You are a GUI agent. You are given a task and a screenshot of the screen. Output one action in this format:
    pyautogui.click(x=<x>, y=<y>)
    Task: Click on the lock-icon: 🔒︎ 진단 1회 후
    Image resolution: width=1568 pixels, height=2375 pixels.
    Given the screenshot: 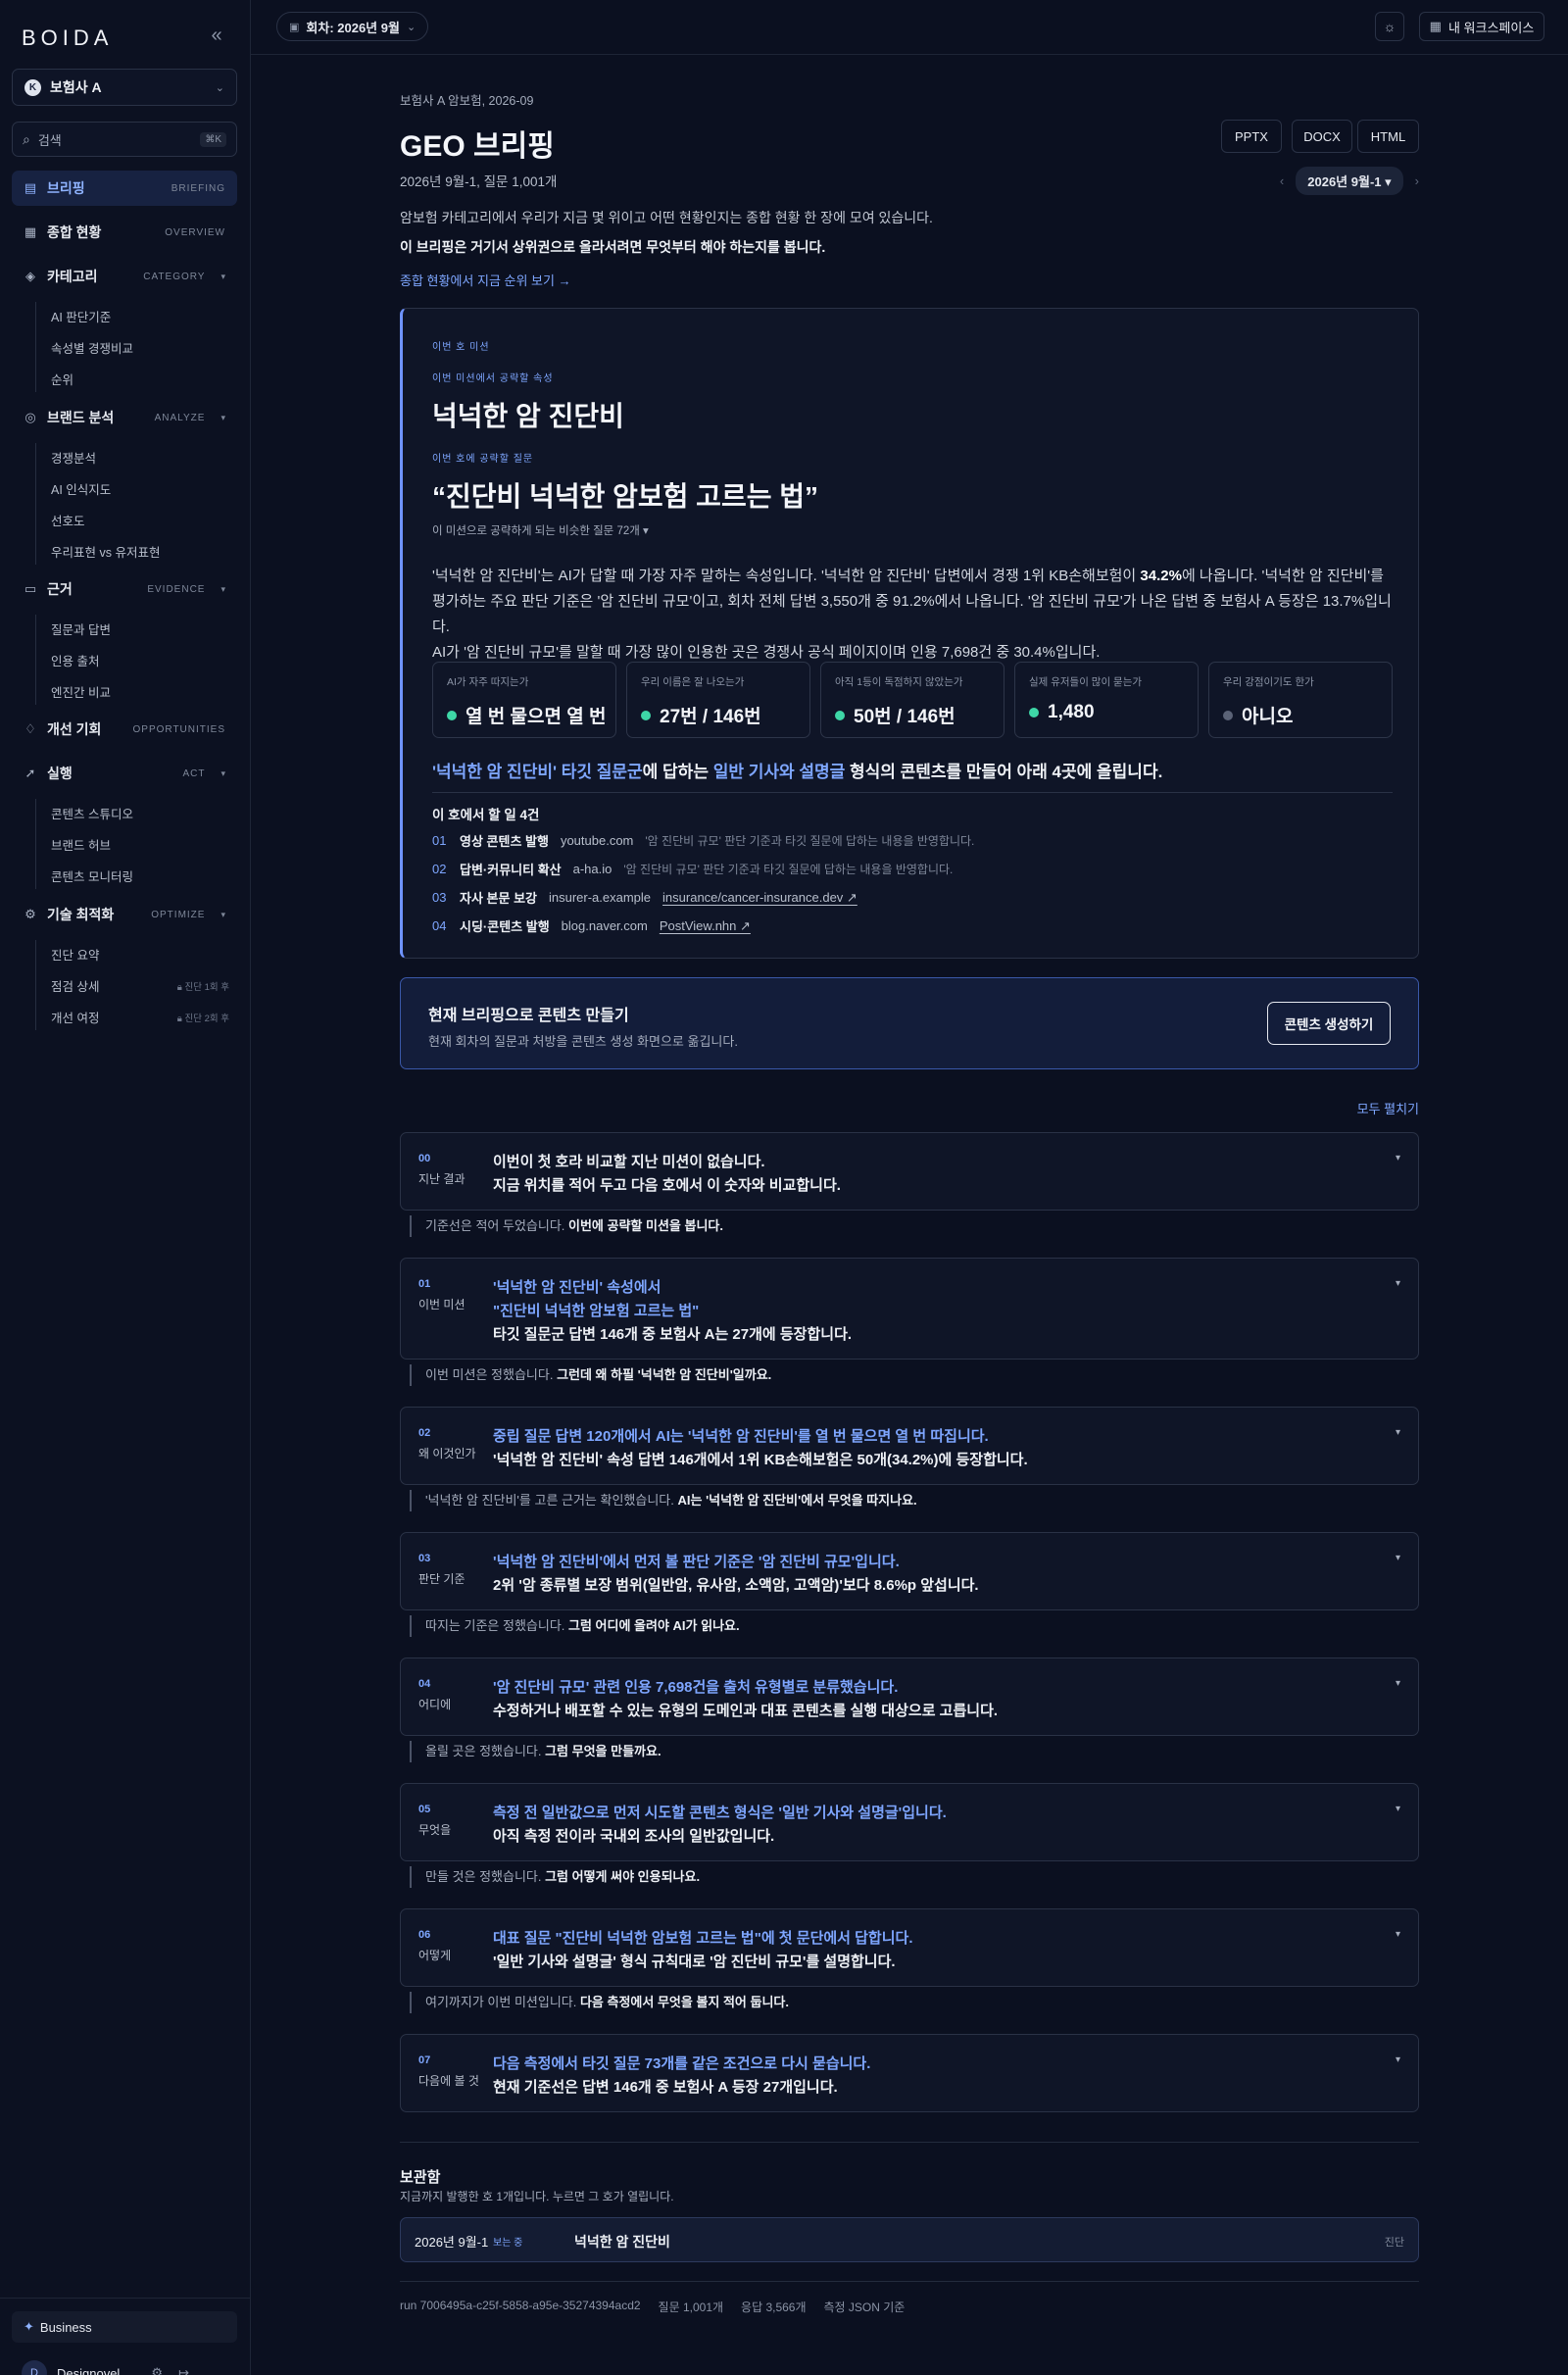 What is the action you would take?
    pyautogui.click(x=202, y=987)
    